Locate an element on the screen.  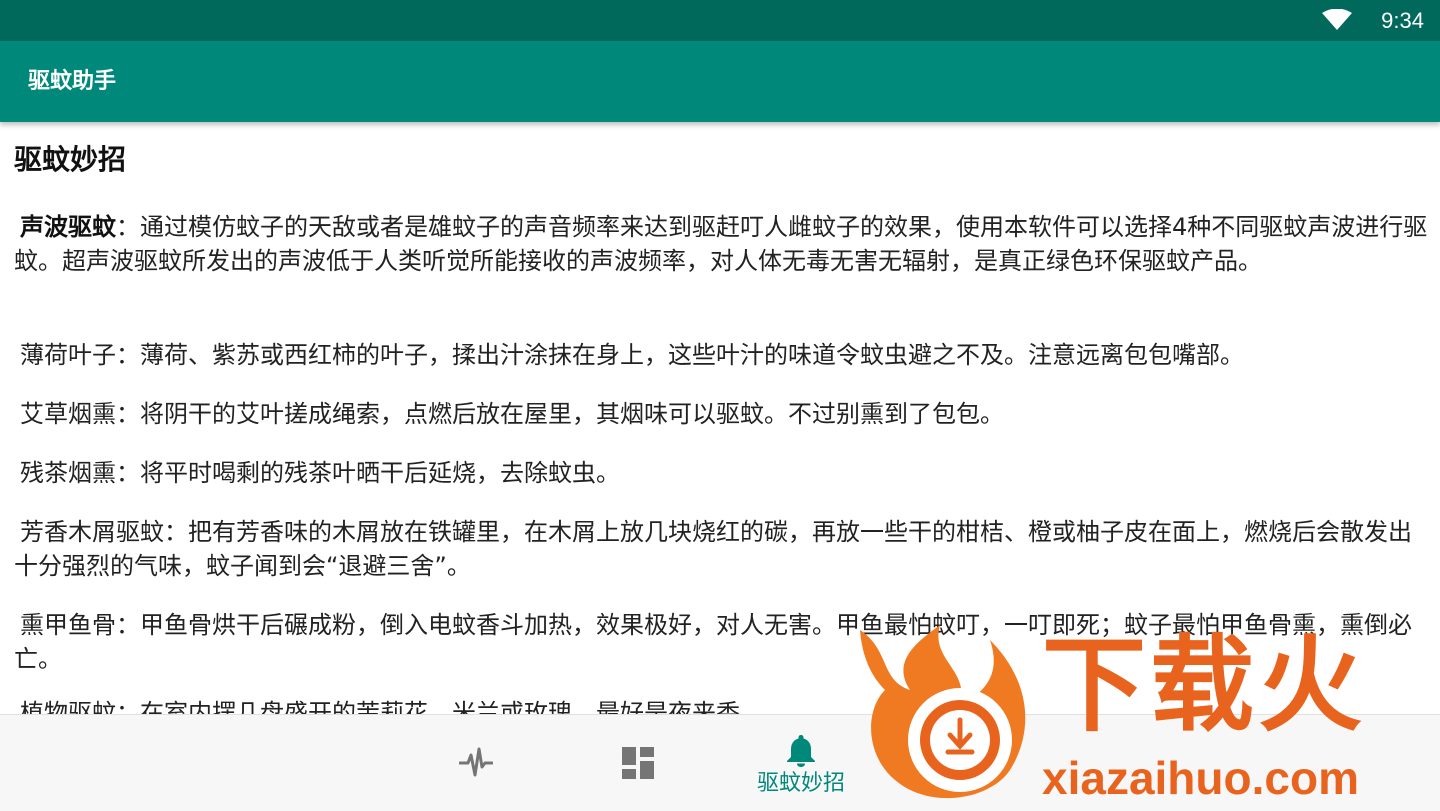
nav-item-dashboard is located at coordinates (638, 763).